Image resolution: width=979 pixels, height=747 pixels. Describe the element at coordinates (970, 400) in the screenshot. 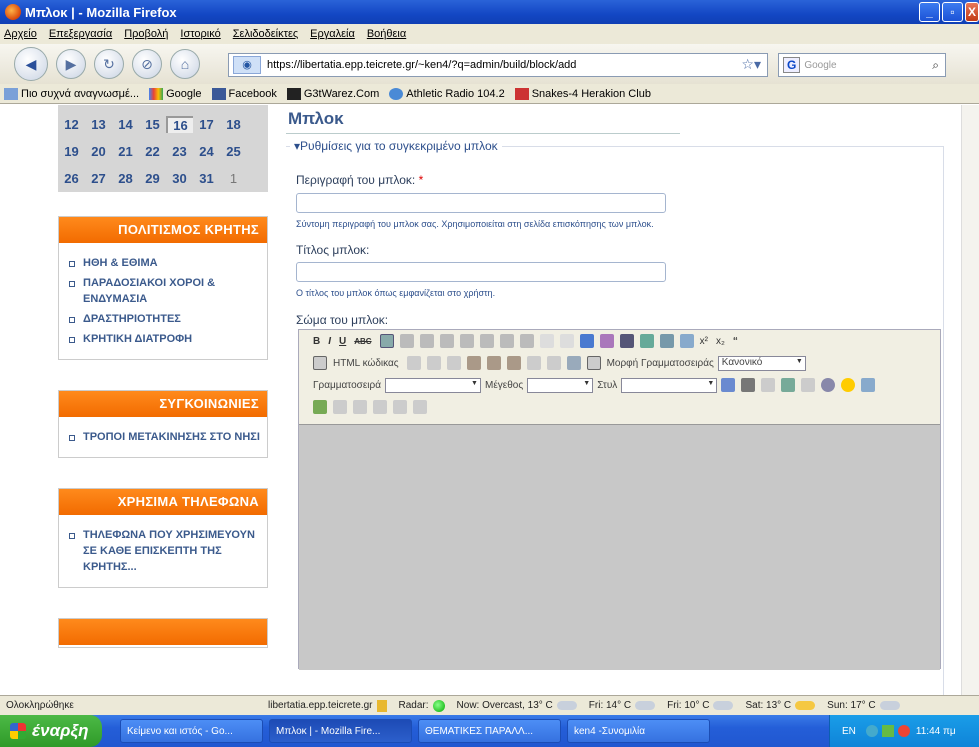

I see `page-scrollbar` at that location.